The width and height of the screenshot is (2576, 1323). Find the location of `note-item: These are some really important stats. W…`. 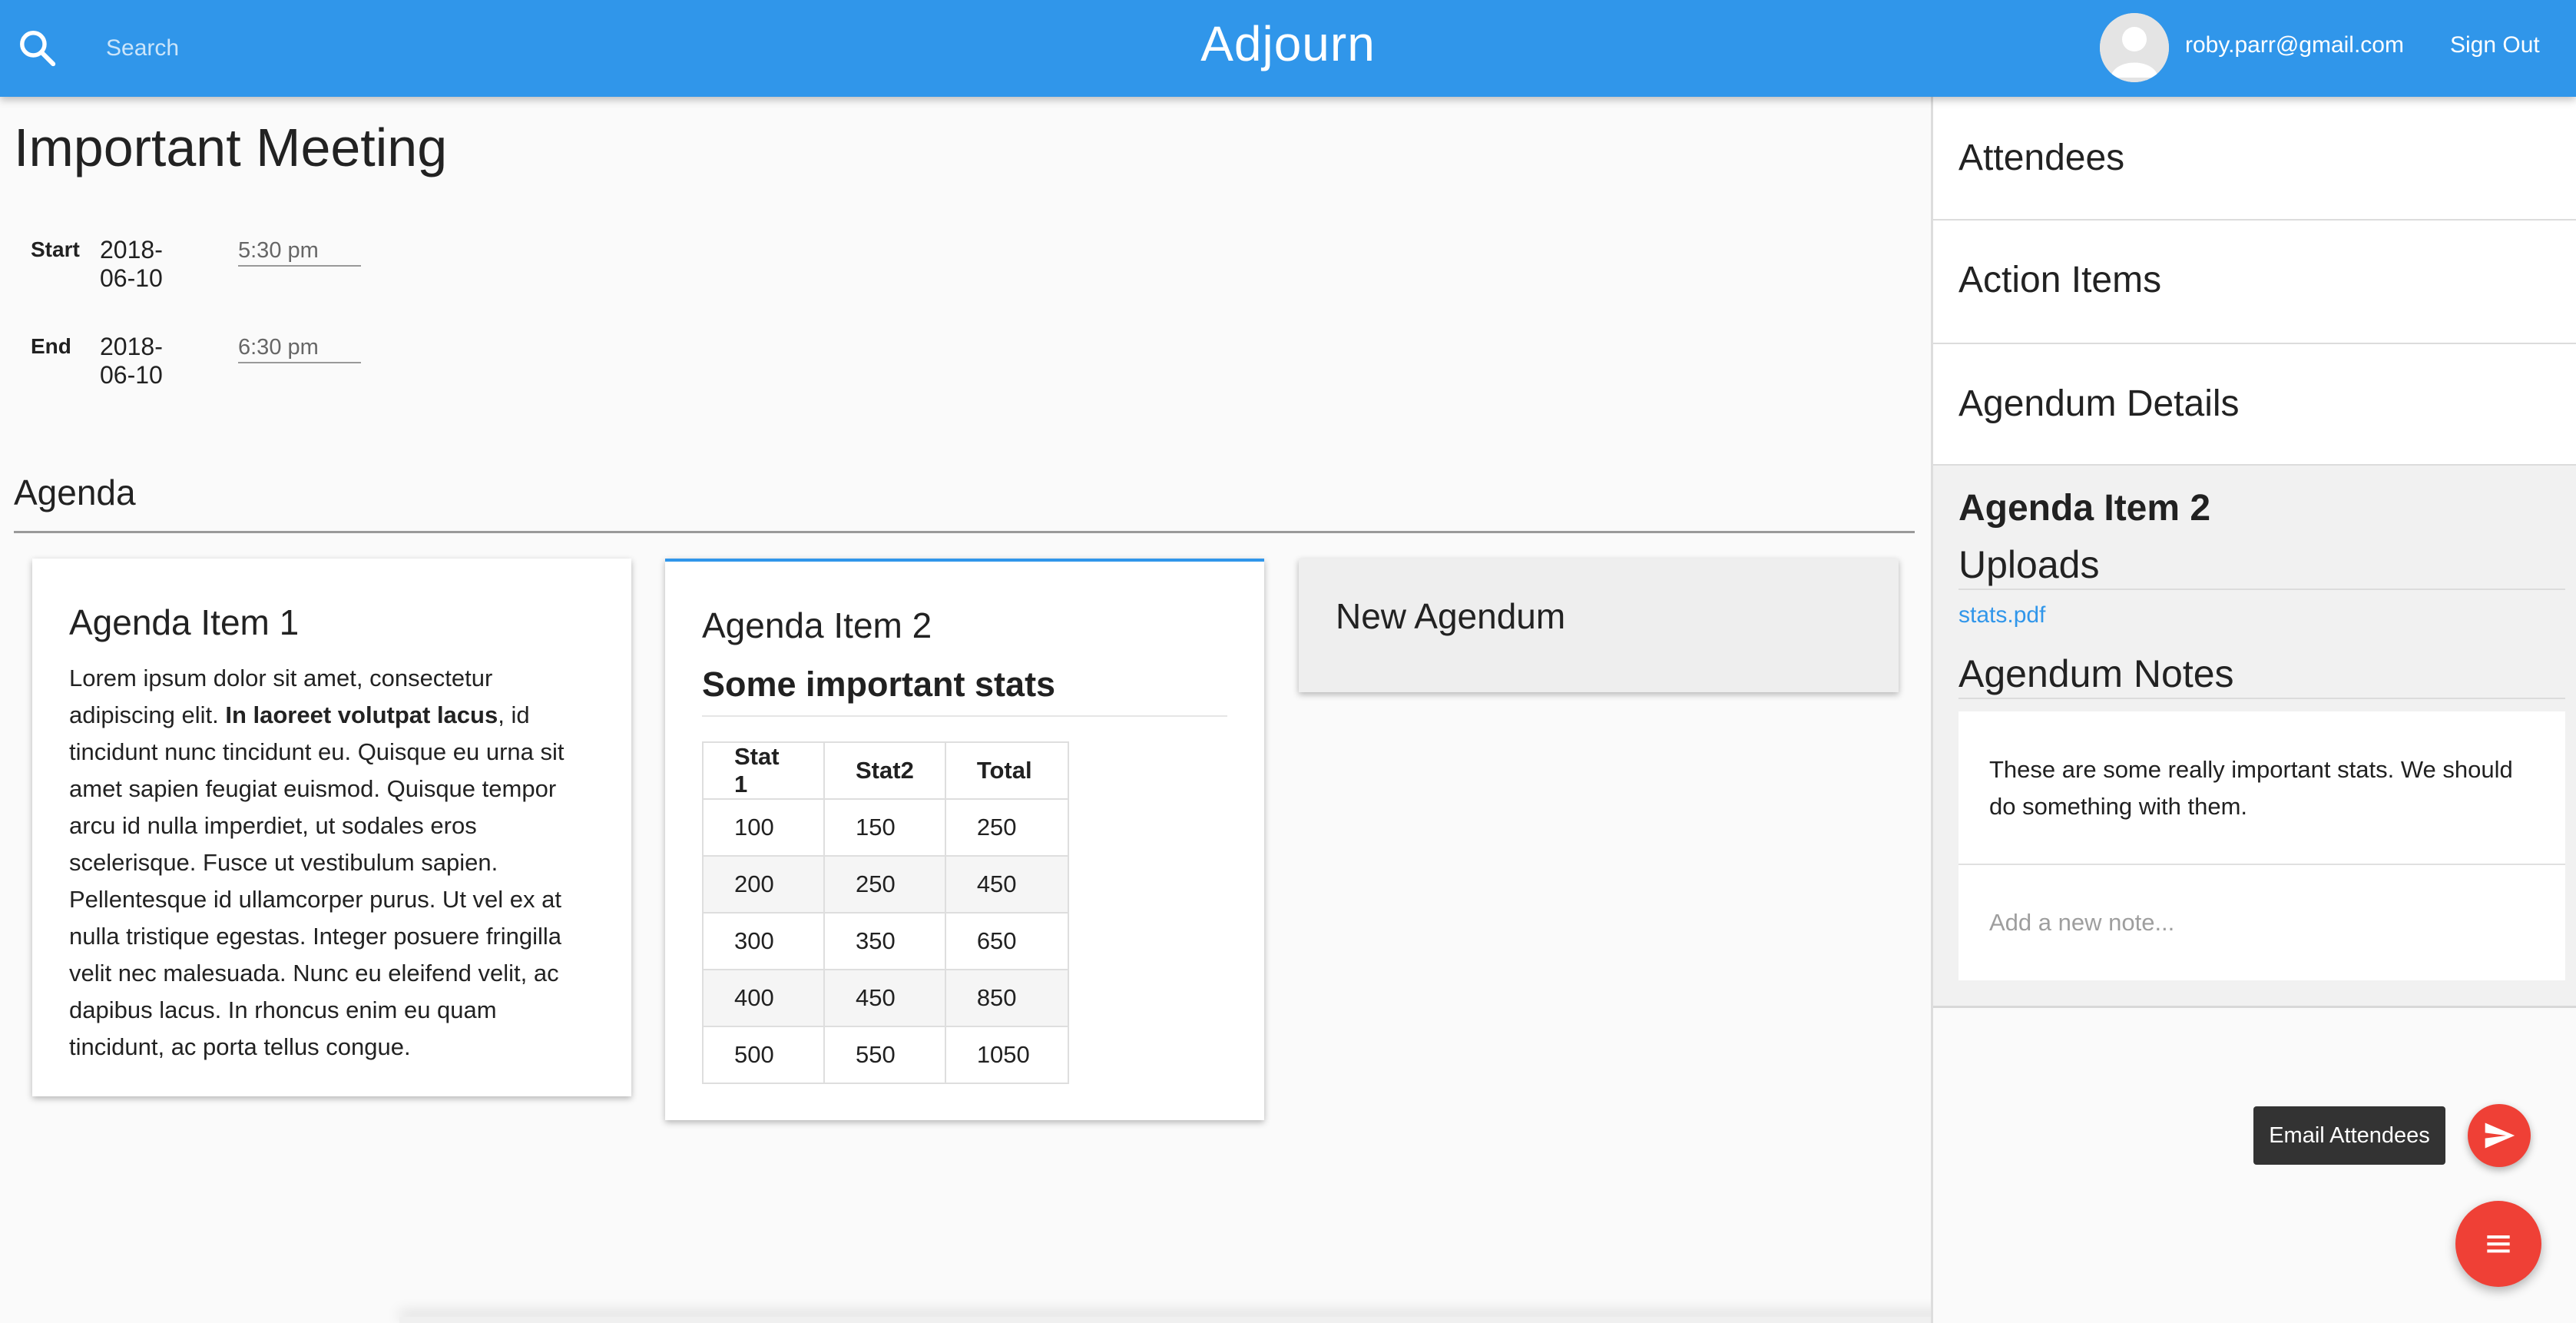

note-item: These are some really important stats. W… is located at coordinates (2261, 788).